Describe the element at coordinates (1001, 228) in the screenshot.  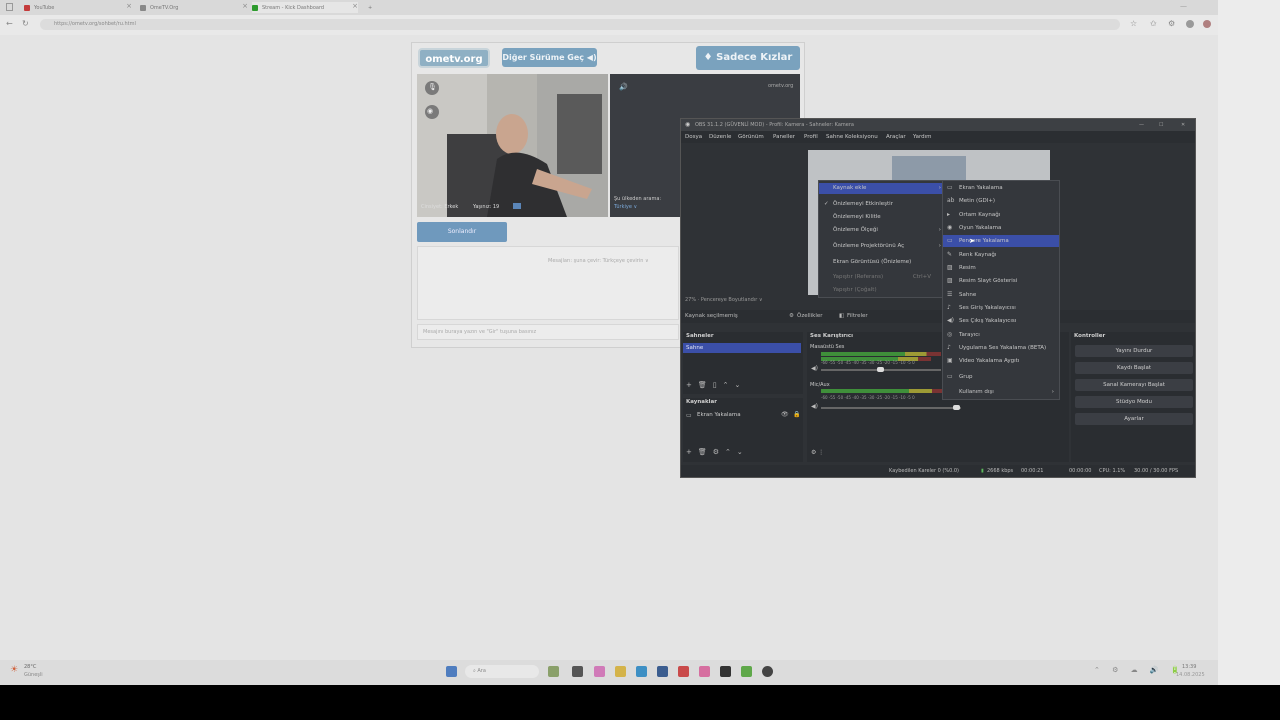
I see `game-capture-item: ◉ Oyun Yakalama` at that location.